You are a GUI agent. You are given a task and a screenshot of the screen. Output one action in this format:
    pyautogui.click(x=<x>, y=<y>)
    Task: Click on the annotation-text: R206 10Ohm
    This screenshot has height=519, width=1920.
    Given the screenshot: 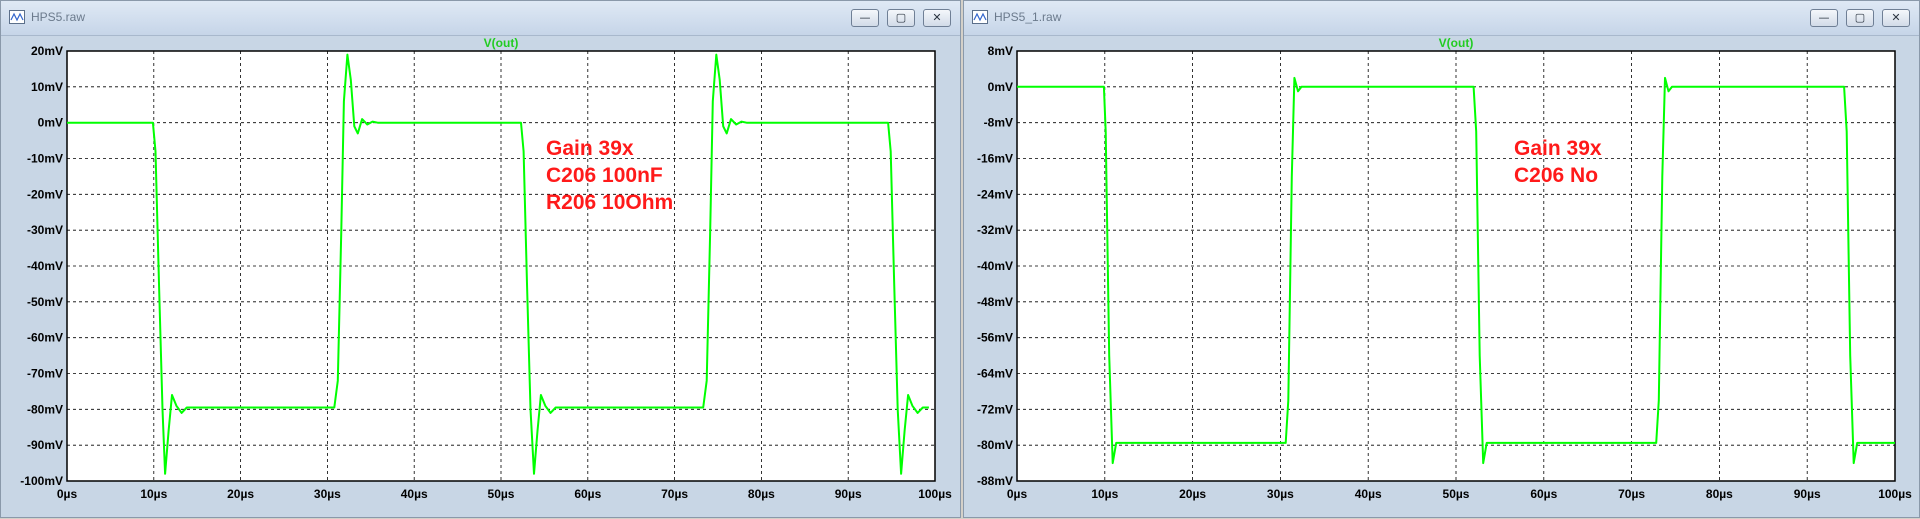 What is the action you would take?
    pyautogui.click(x=609, y=202)
    